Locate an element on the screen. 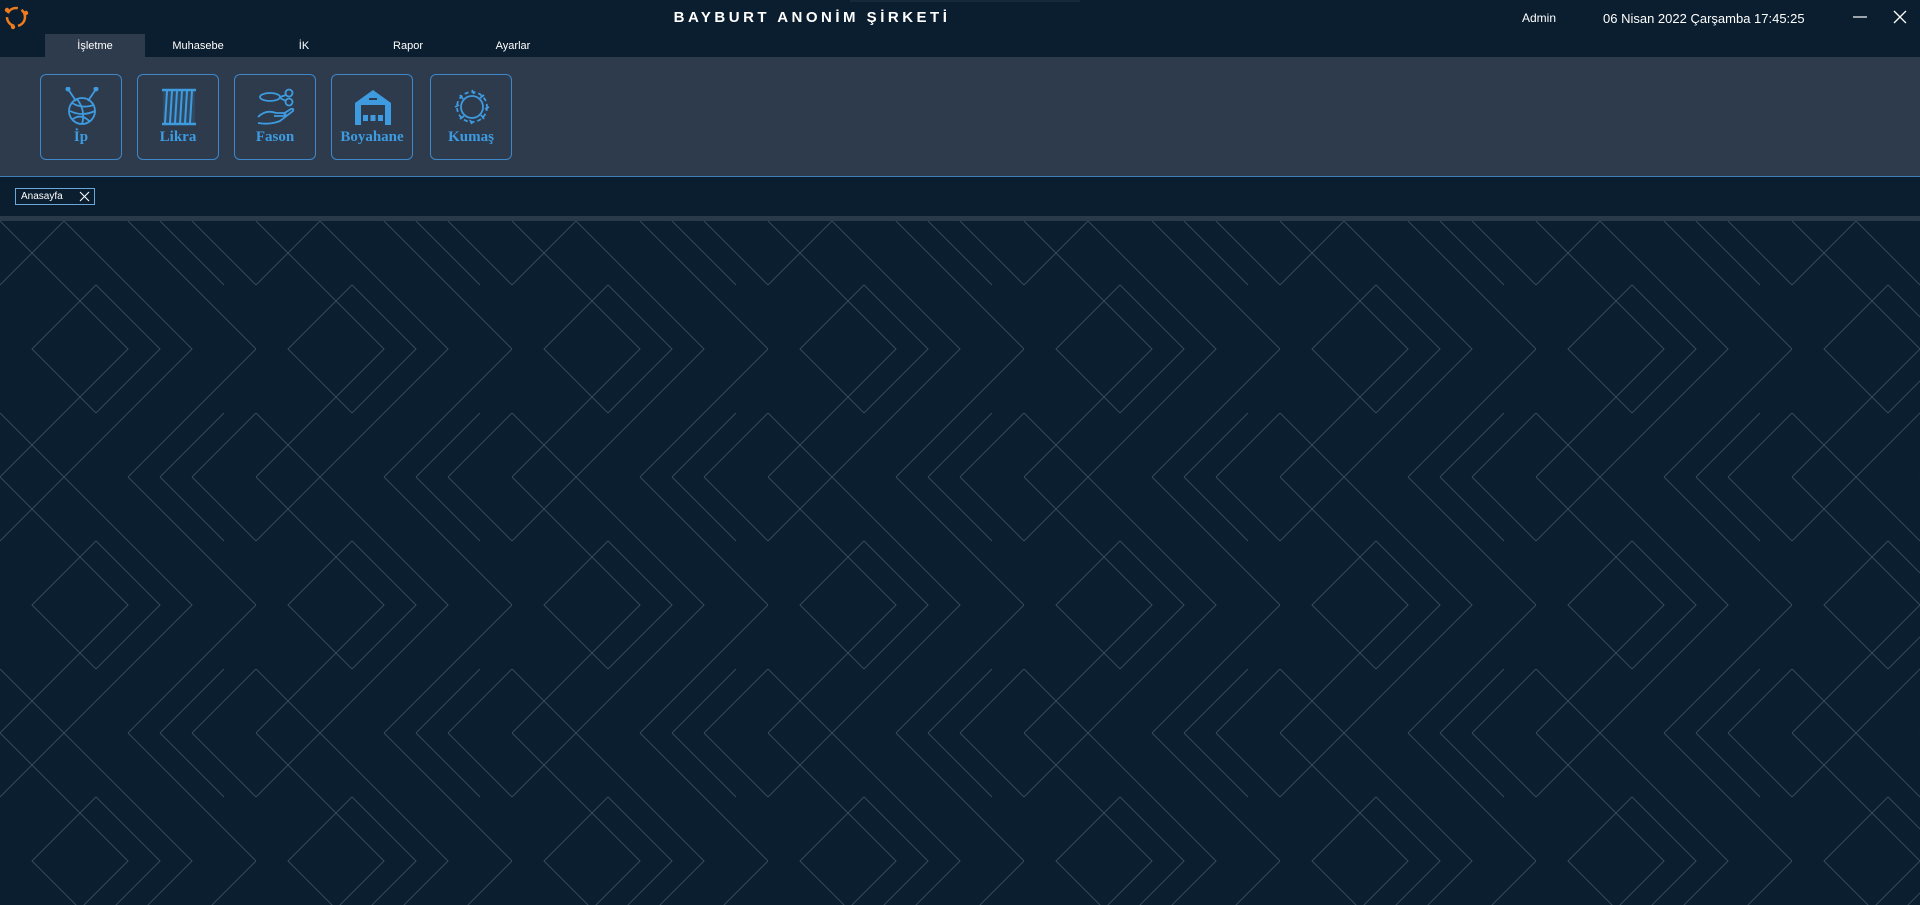 This screenshot has height=905, width=1920. title-accent-line is located at coordinates (965, 1).